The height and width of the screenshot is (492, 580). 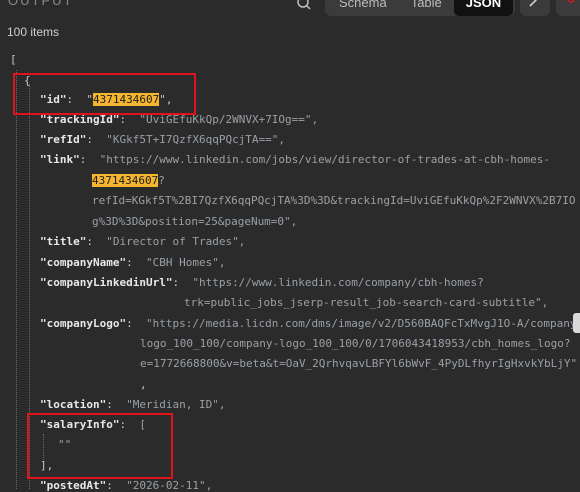 What do you see at coordinates (143, 384) in the screenshot?
I see `companylogo-continuation: ,` at bounding box center [143, 384].